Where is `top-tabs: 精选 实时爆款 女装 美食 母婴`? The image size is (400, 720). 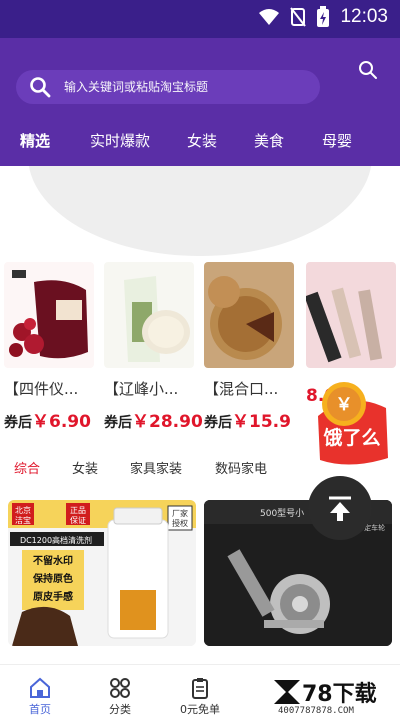 top-tabs: 精选 实时爆款 女装 美食 母婴 is located at coordinates (200, 143).